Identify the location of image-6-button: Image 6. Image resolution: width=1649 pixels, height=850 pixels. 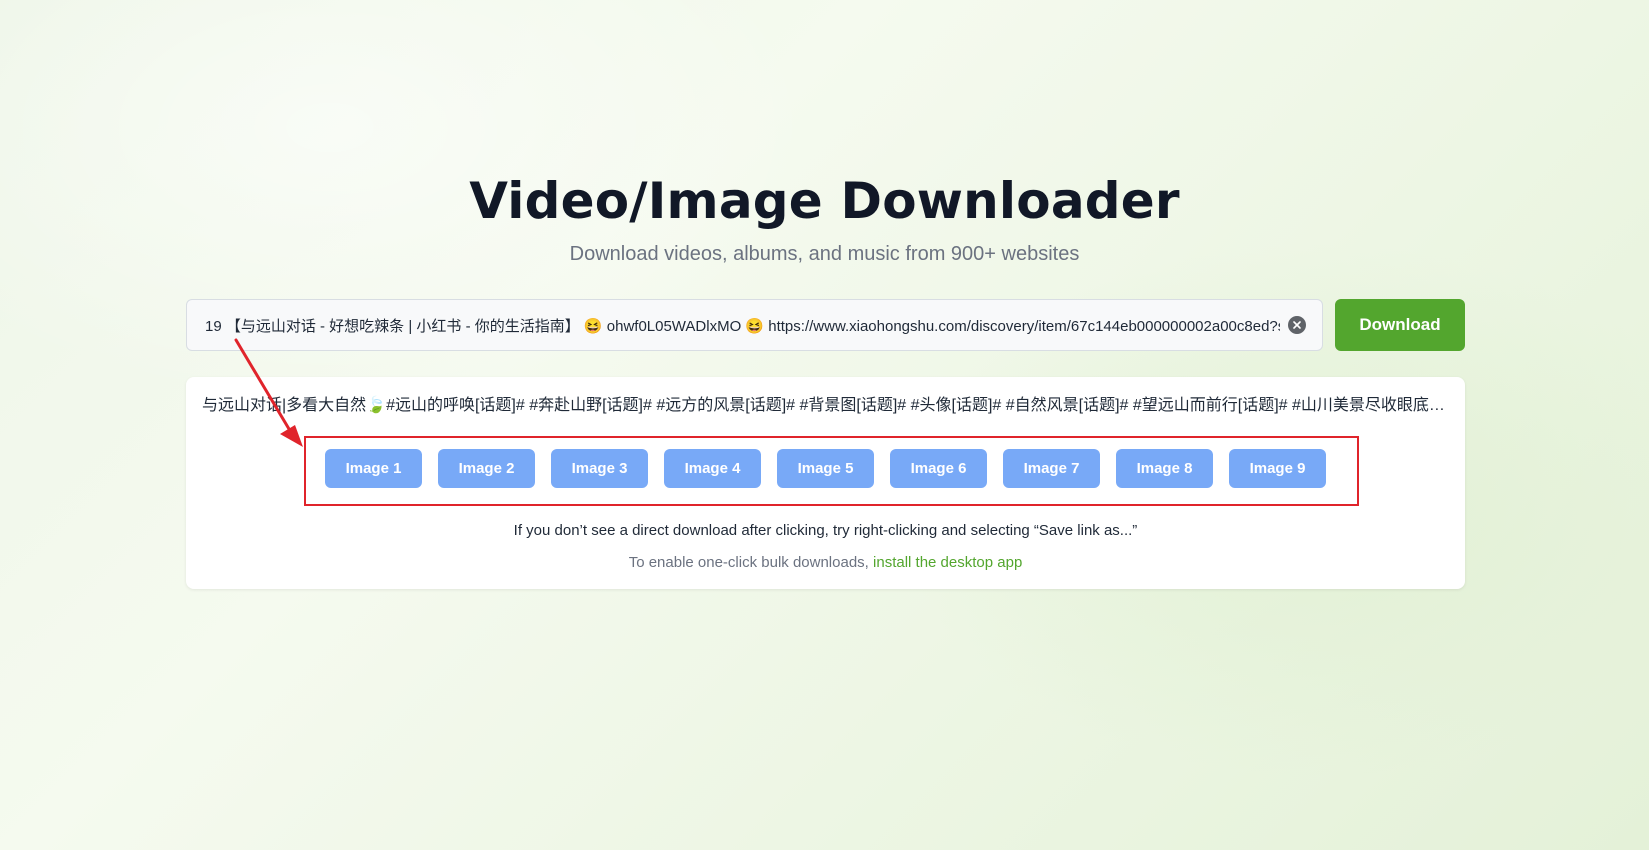
(938, 468).